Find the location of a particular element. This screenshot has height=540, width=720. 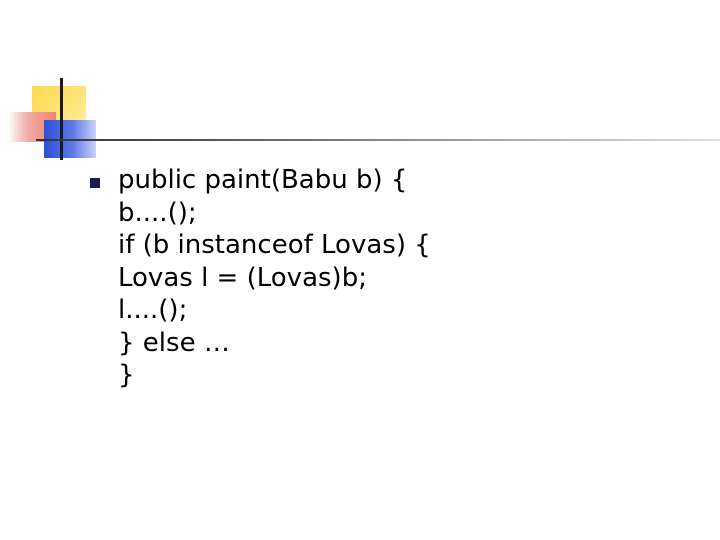

code-line: l....(); is located at coordinates (153, 310).